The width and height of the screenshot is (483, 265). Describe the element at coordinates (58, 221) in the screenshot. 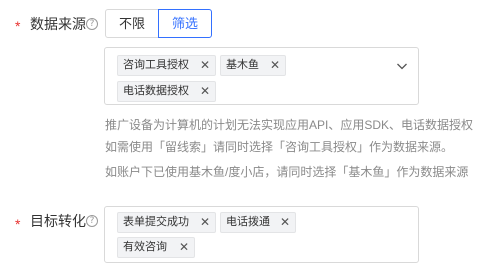

I see `target-conversion-label: 目标转化` at that location.